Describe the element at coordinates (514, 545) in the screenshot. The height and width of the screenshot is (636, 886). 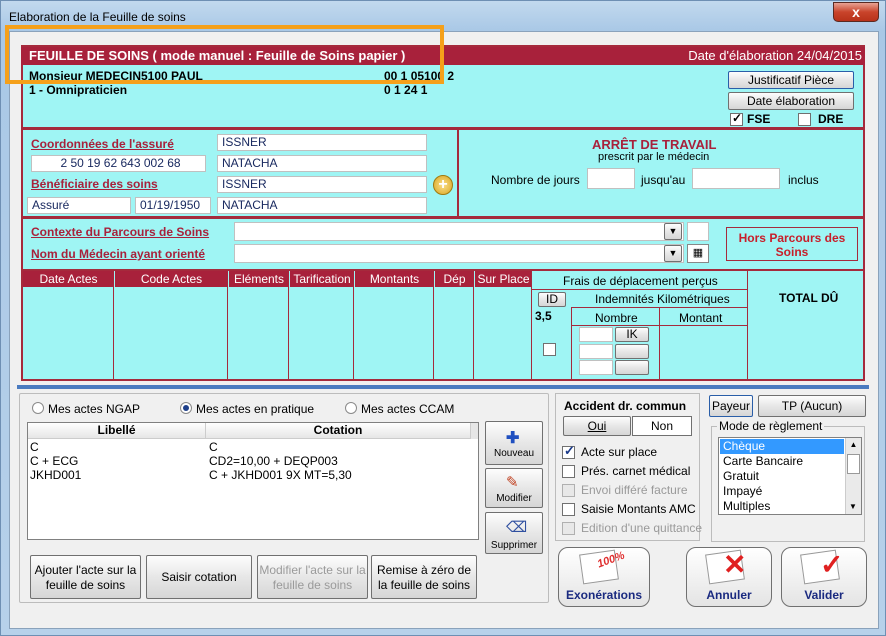
I see `supprimer-label: Supprimer` at that location.